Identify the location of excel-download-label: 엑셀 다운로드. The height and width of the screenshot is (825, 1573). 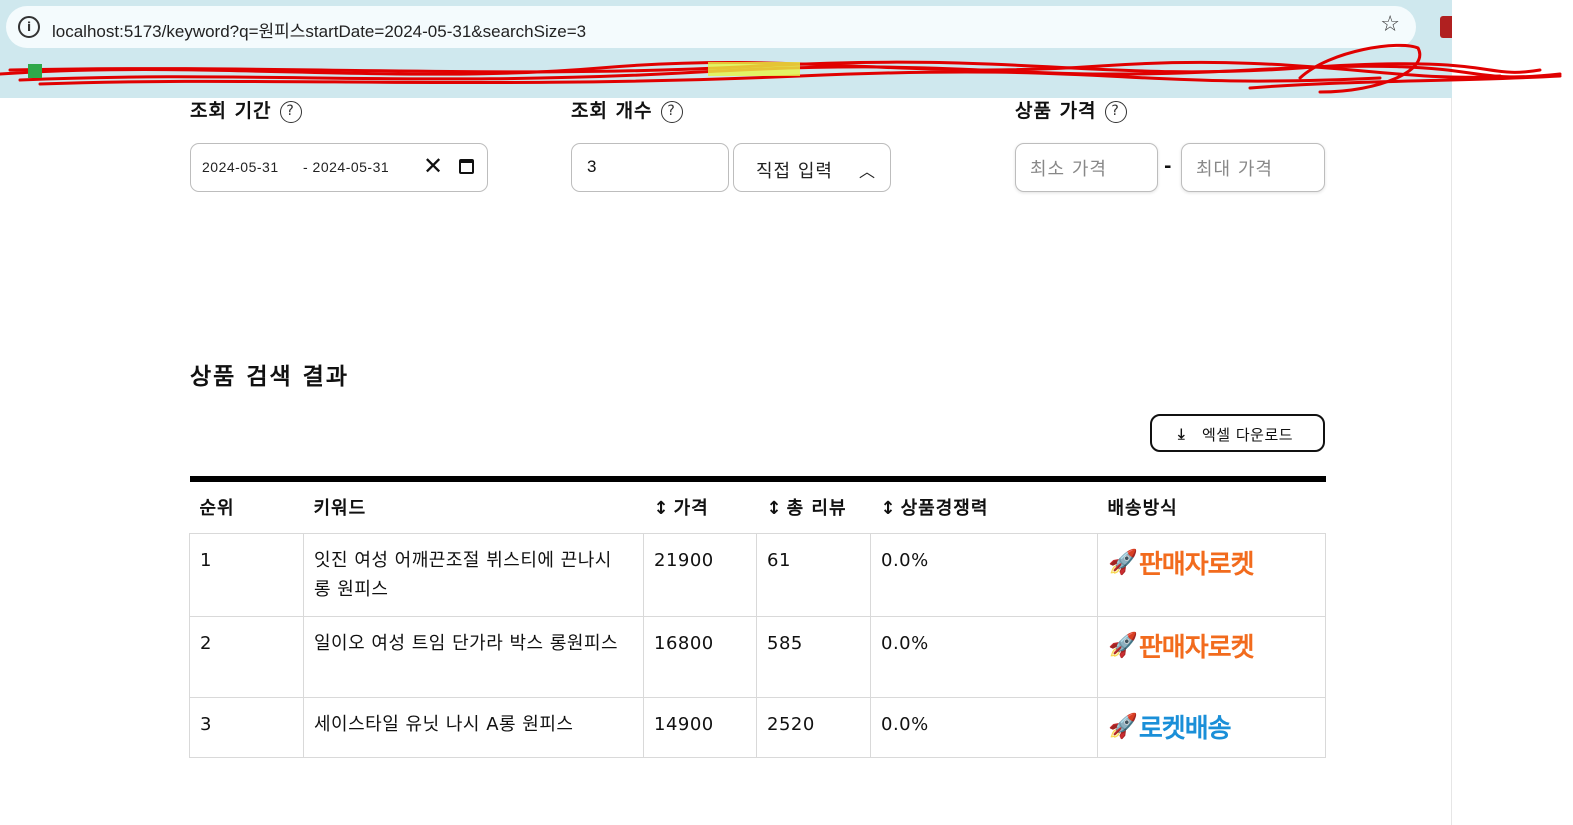
(1248, 435).